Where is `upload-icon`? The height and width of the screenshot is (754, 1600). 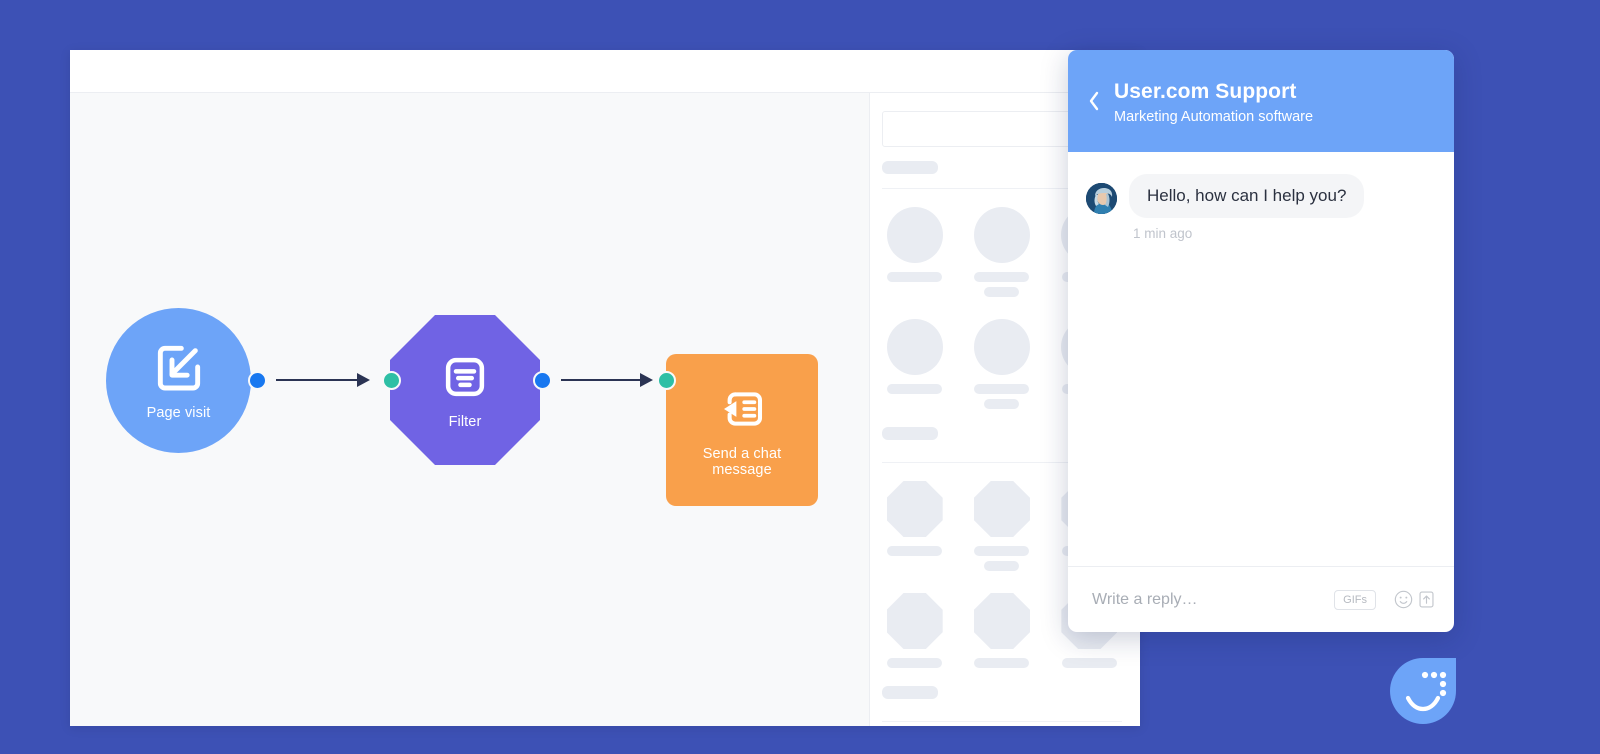 upload-icon is located at coordinates (1426, 599).